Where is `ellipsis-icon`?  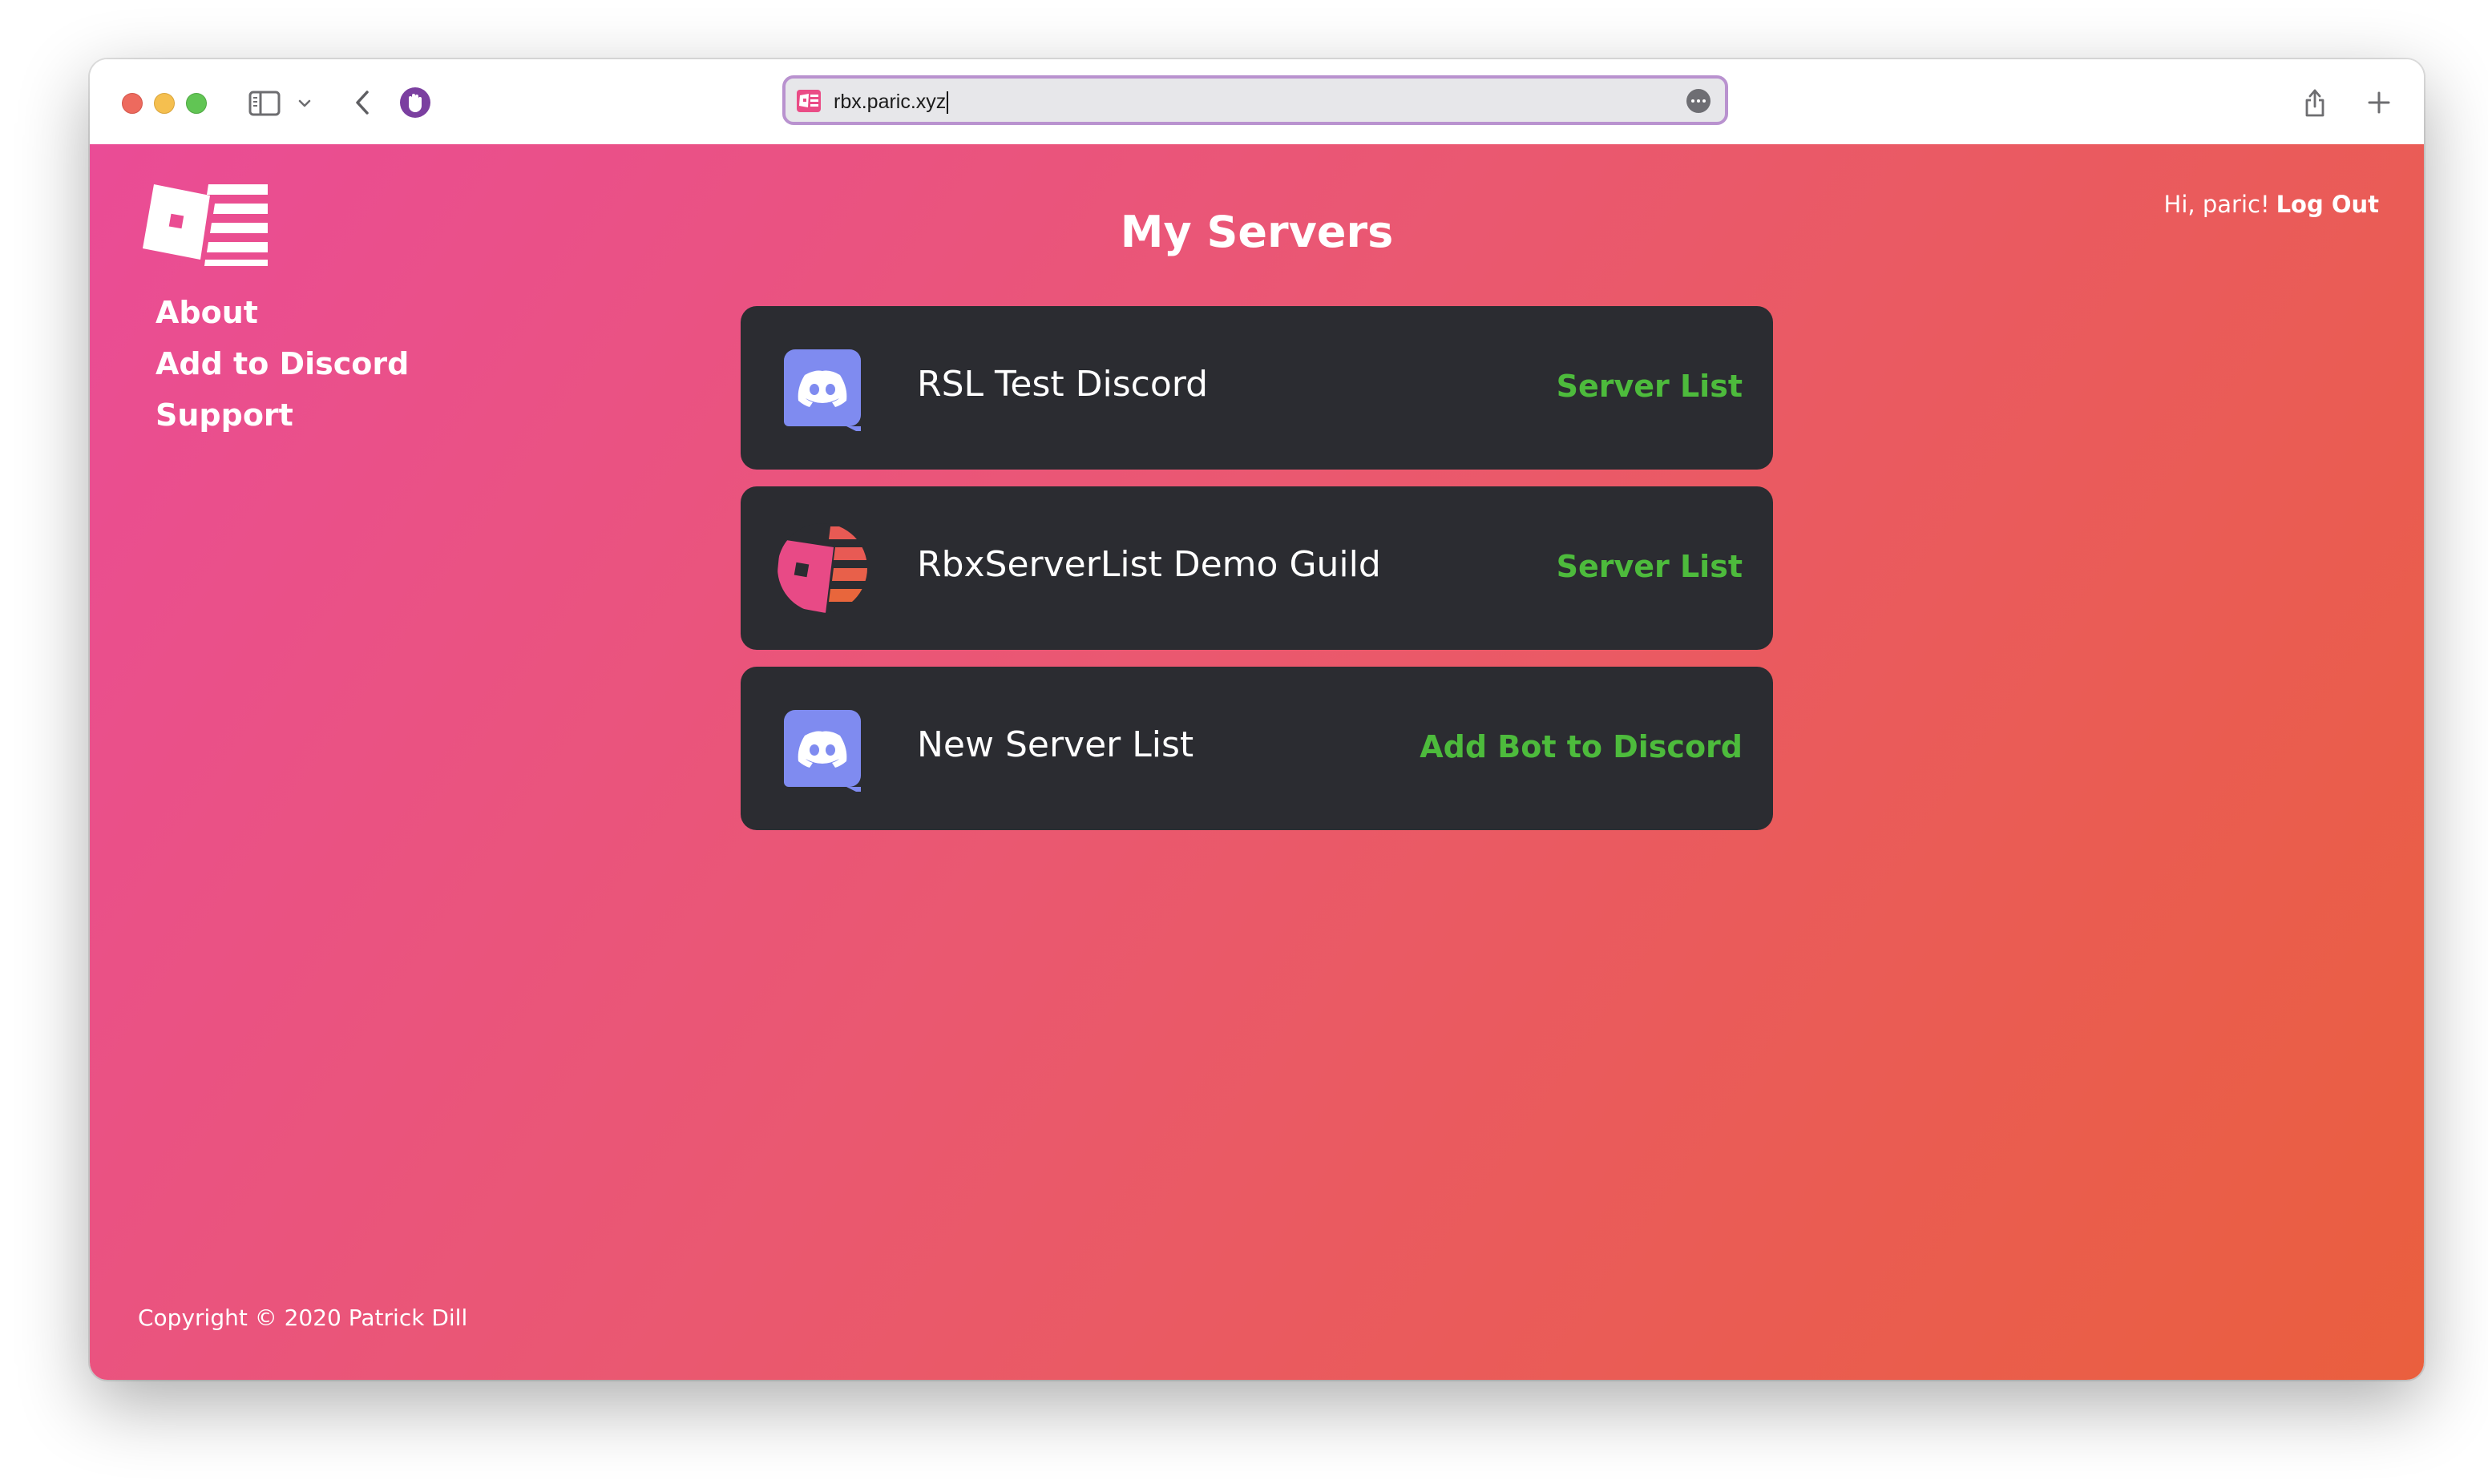
ellipsis-icon is located at coordinates (1698, 101).